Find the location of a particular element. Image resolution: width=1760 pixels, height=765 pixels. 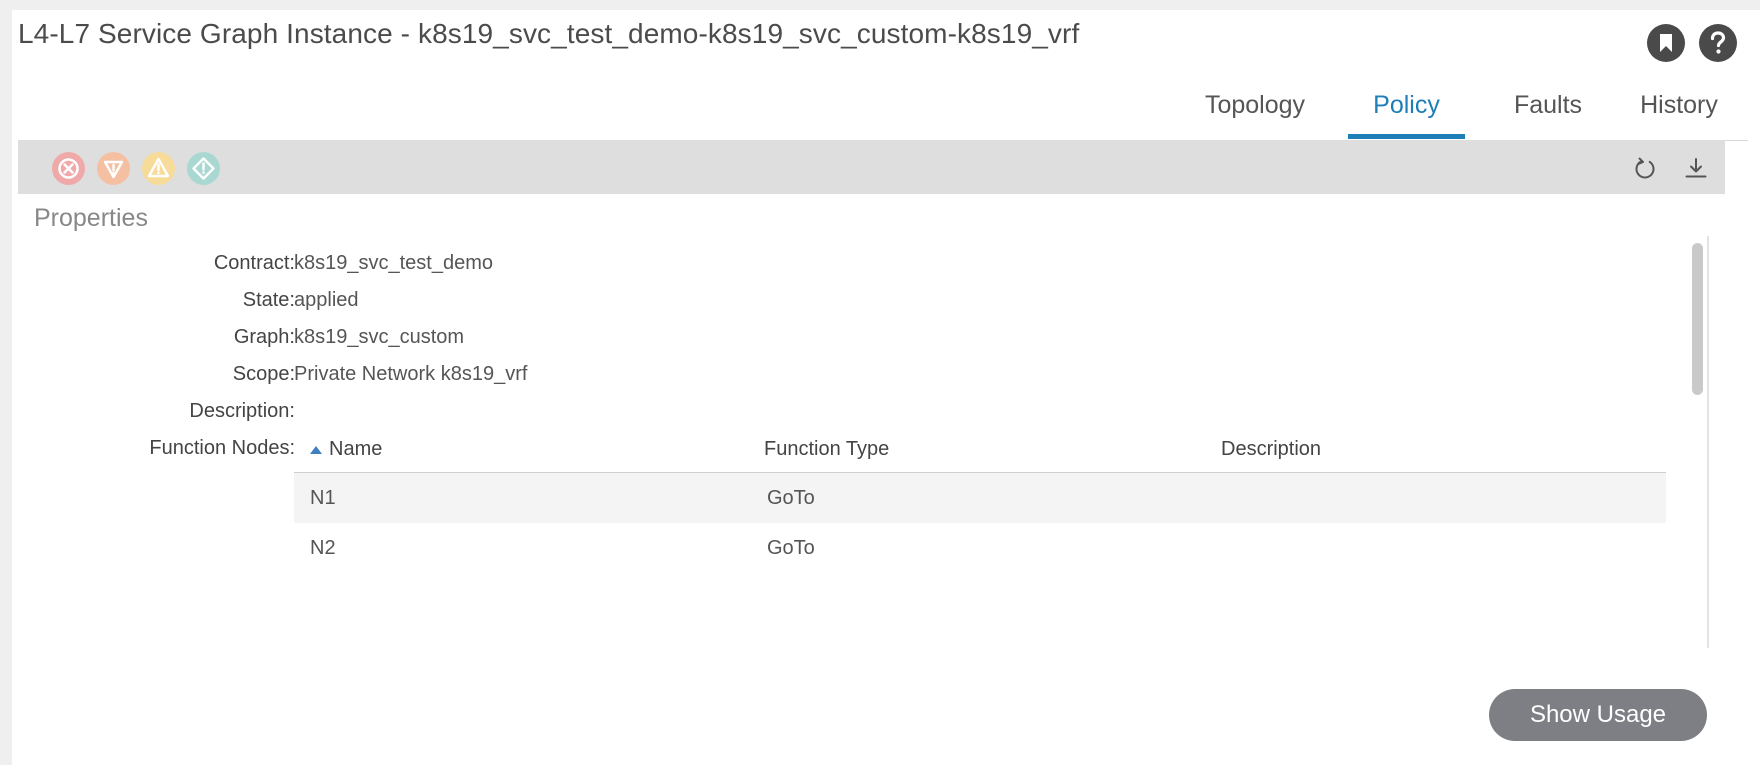

download-button is located at coordinates (1696, 168).